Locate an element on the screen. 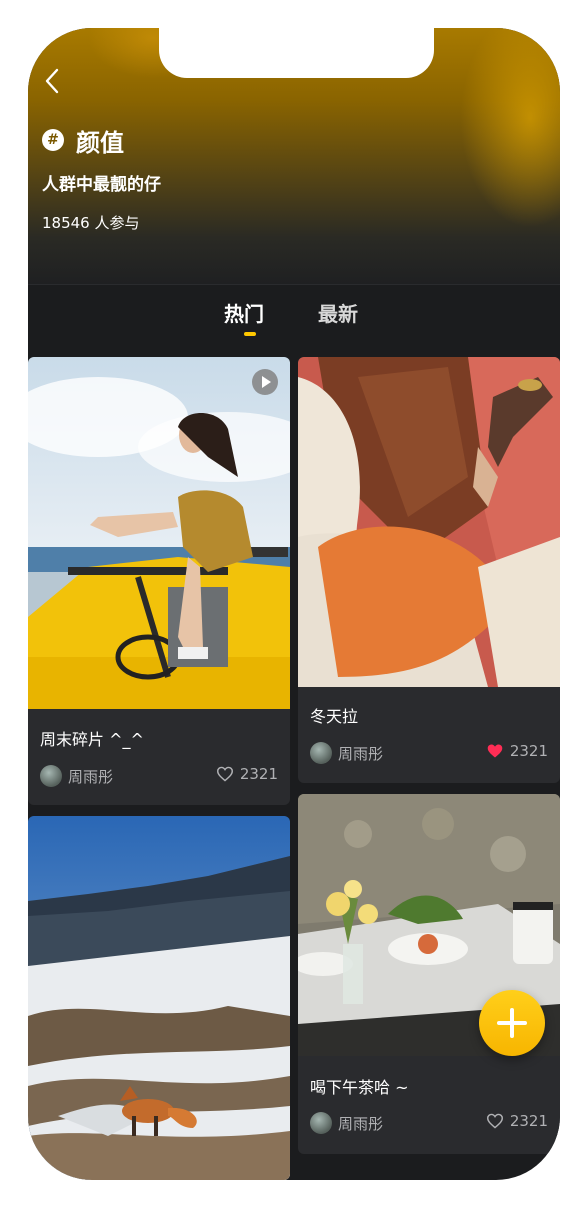 The height and width of the screenshot is (1208, 588). active-tab-indicator is located at coordinates (250, 334).